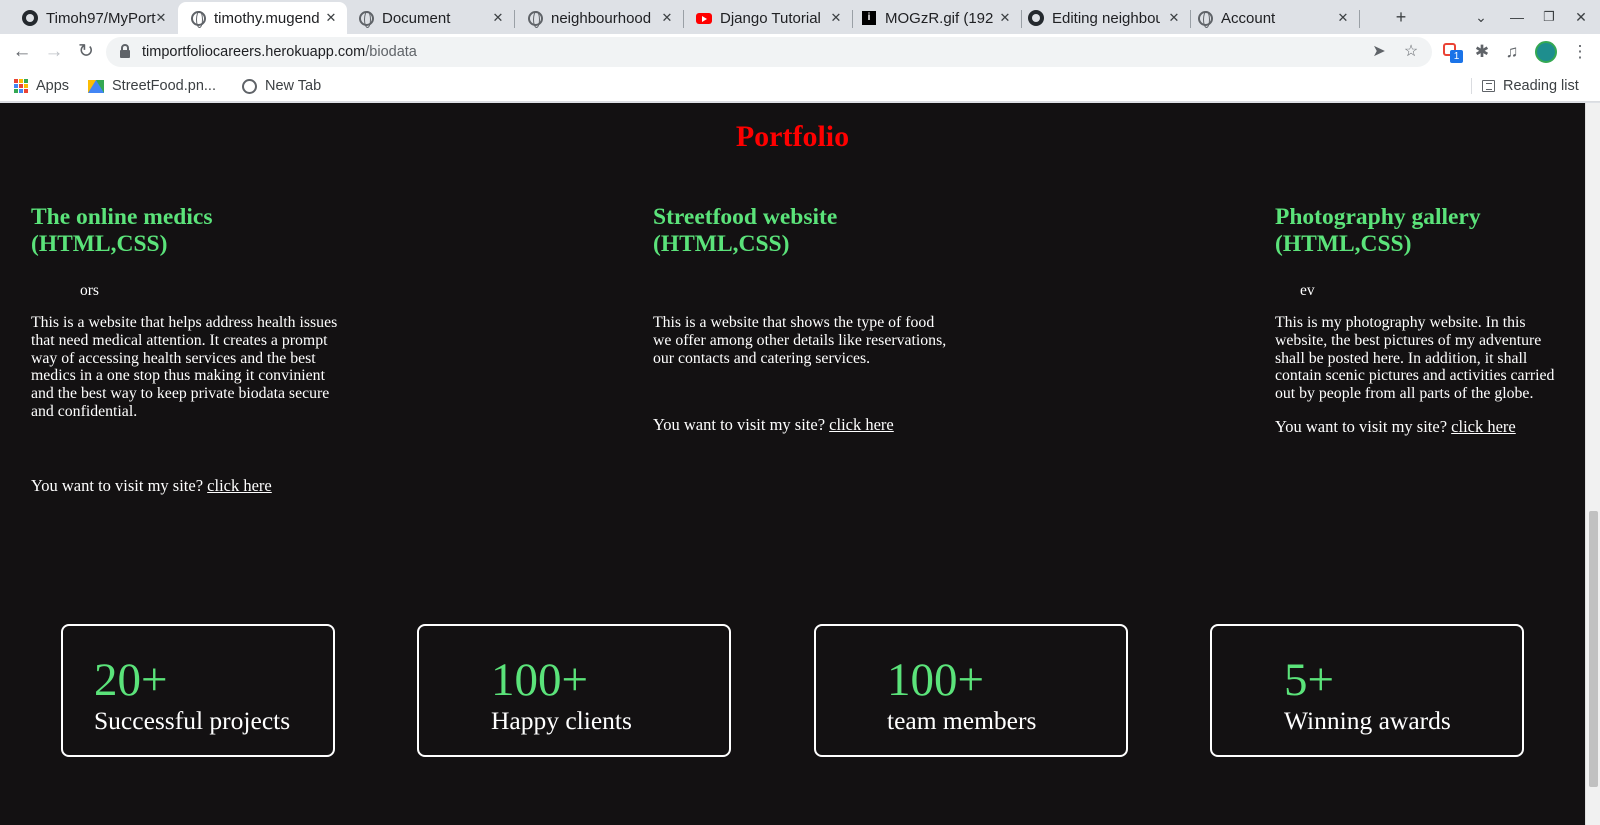 The image size is (1600, 825). Describe the element at coordinates (1593, 649) in the screenshot. I see `scrollbar-thumb` at that location.